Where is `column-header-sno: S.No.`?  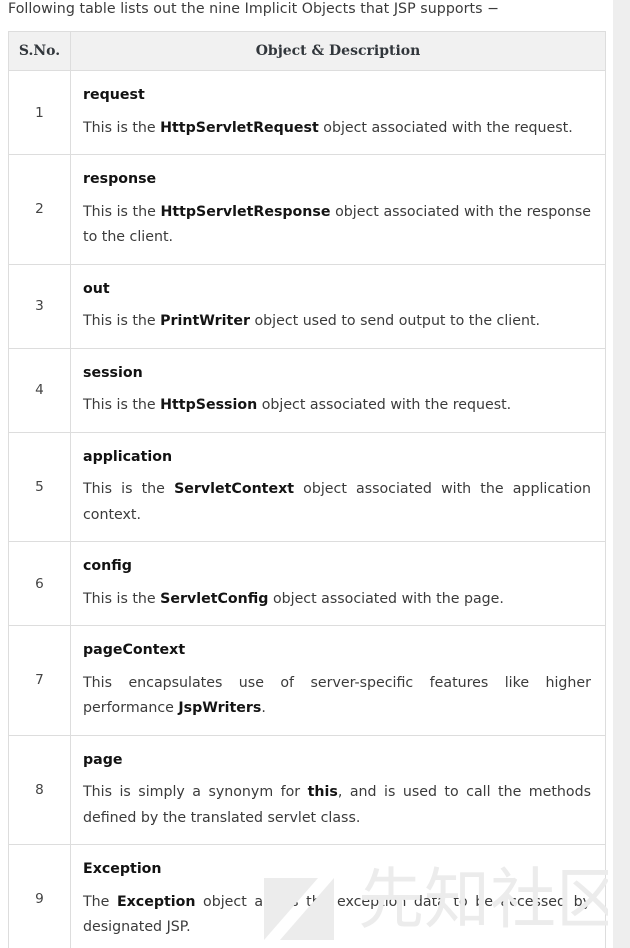
column-header-sno: S.No. is located at coordinates (39, 51).